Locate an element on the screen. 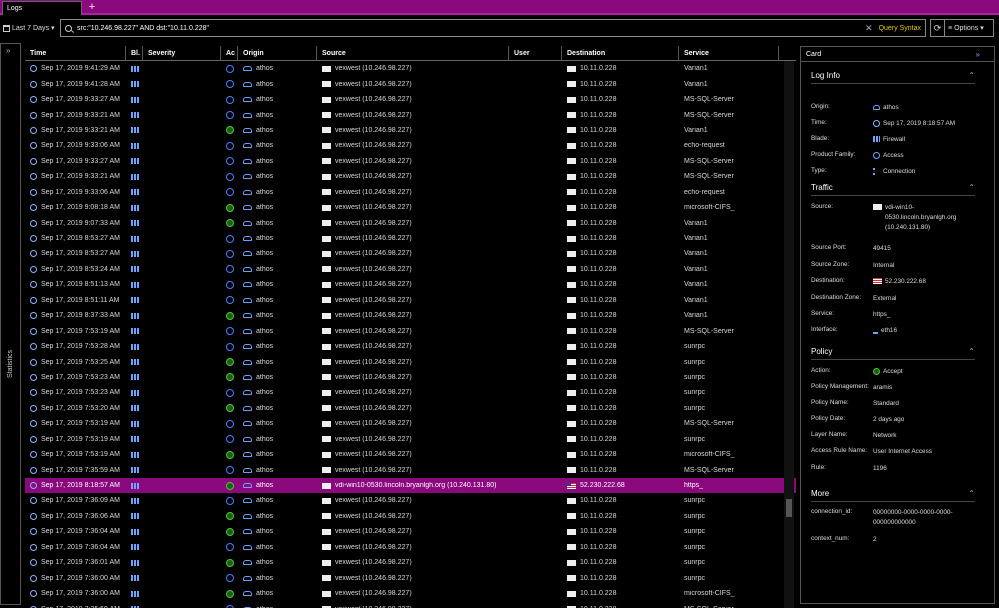 Image resolution: width=999 pixels, height=608 pixels. column-header-ac: Ac is located at coordinates (229, 53).